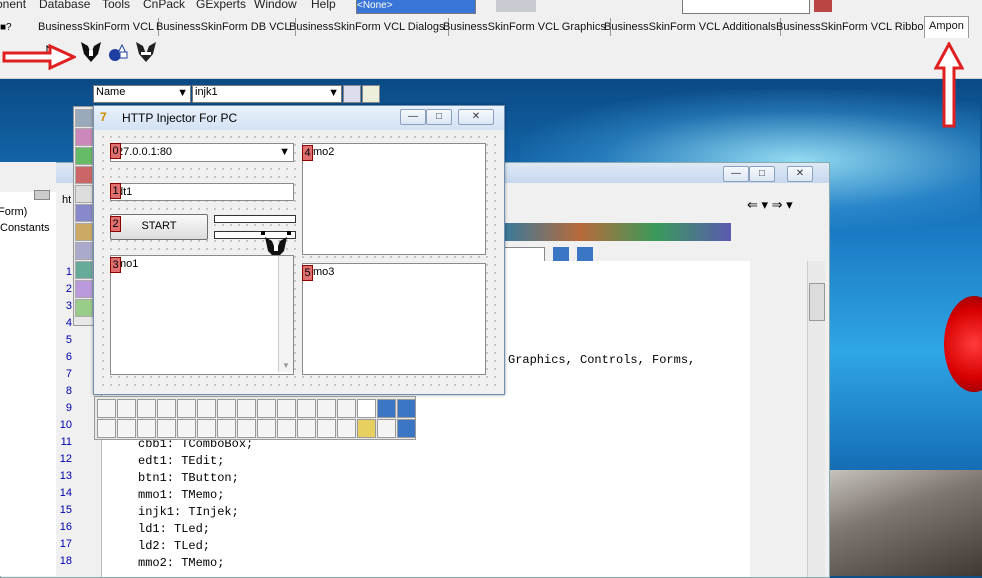 Image resolution: width=982 pixels, height=578 pixels. Describe the element at coordinates (516, 6) in the screenshot. I see `toolbar-icons` at that location.